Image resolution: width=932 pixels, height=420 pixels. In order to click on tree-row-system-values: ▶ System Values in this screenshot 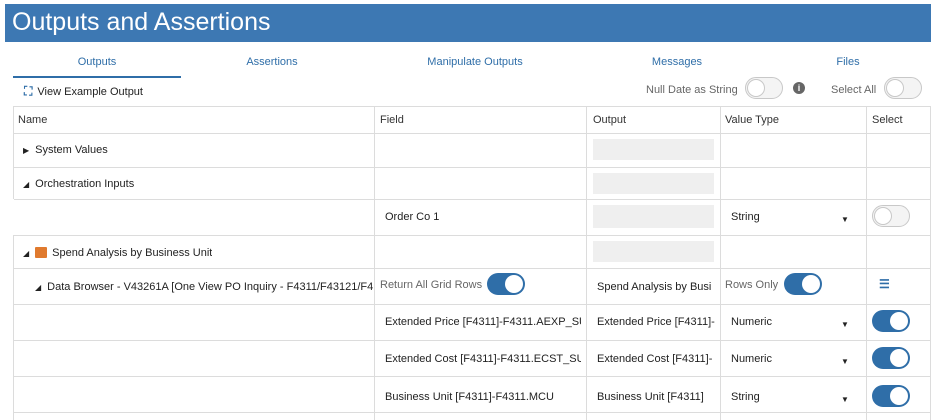, I will do `click(65, 150)`.